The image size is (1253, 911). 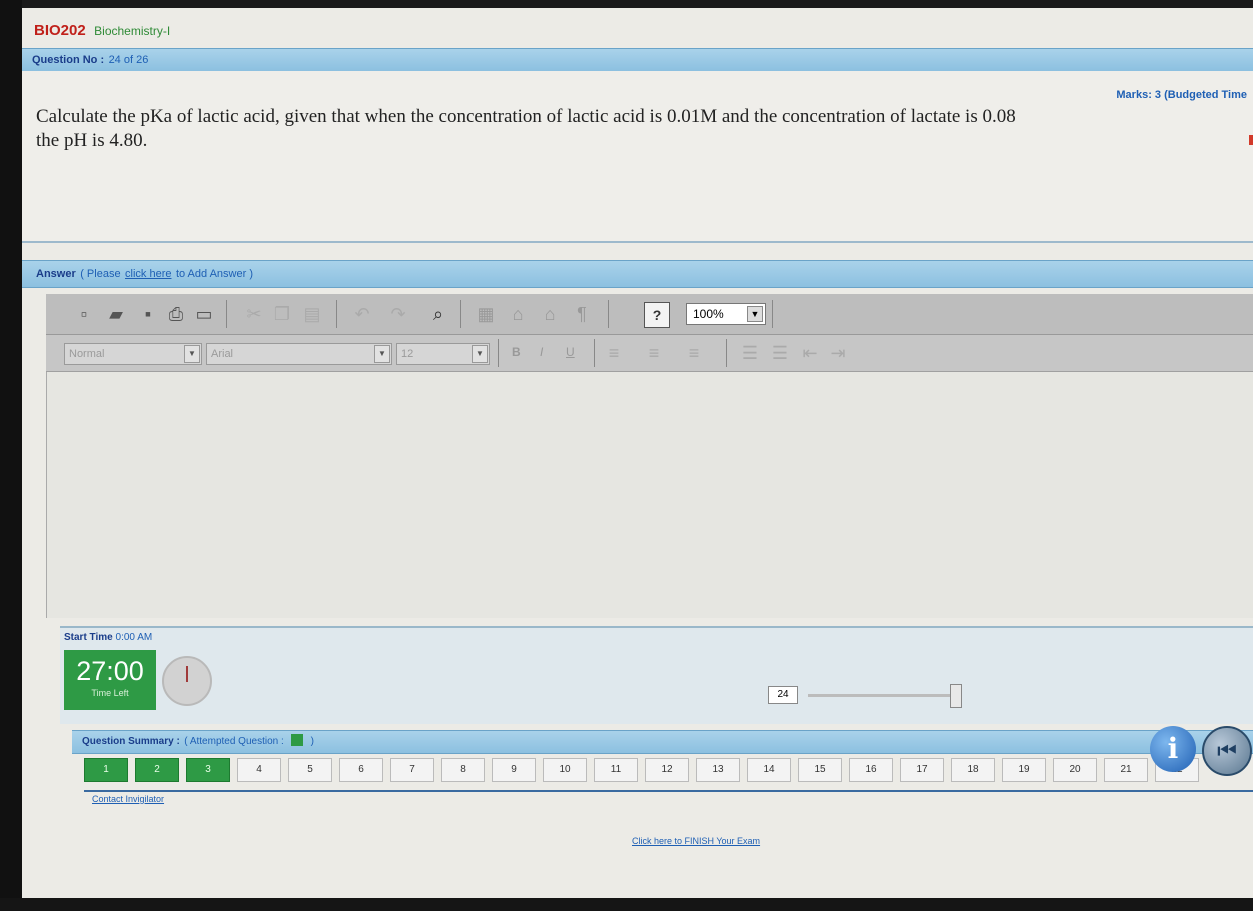 I want to click on summary-hint-suffix: ), so click(x=312, y=741).